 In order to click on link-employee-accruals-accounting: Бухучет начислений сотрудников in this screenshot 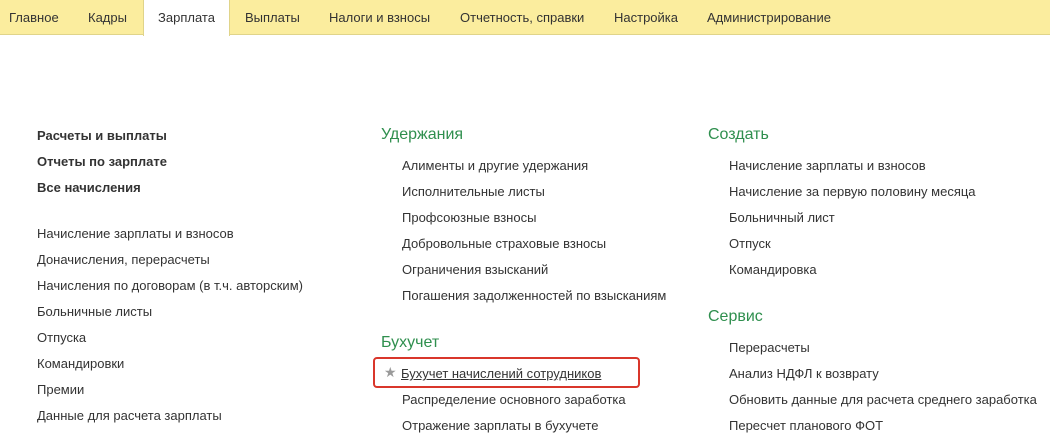, I will do `click(501, 374)`.